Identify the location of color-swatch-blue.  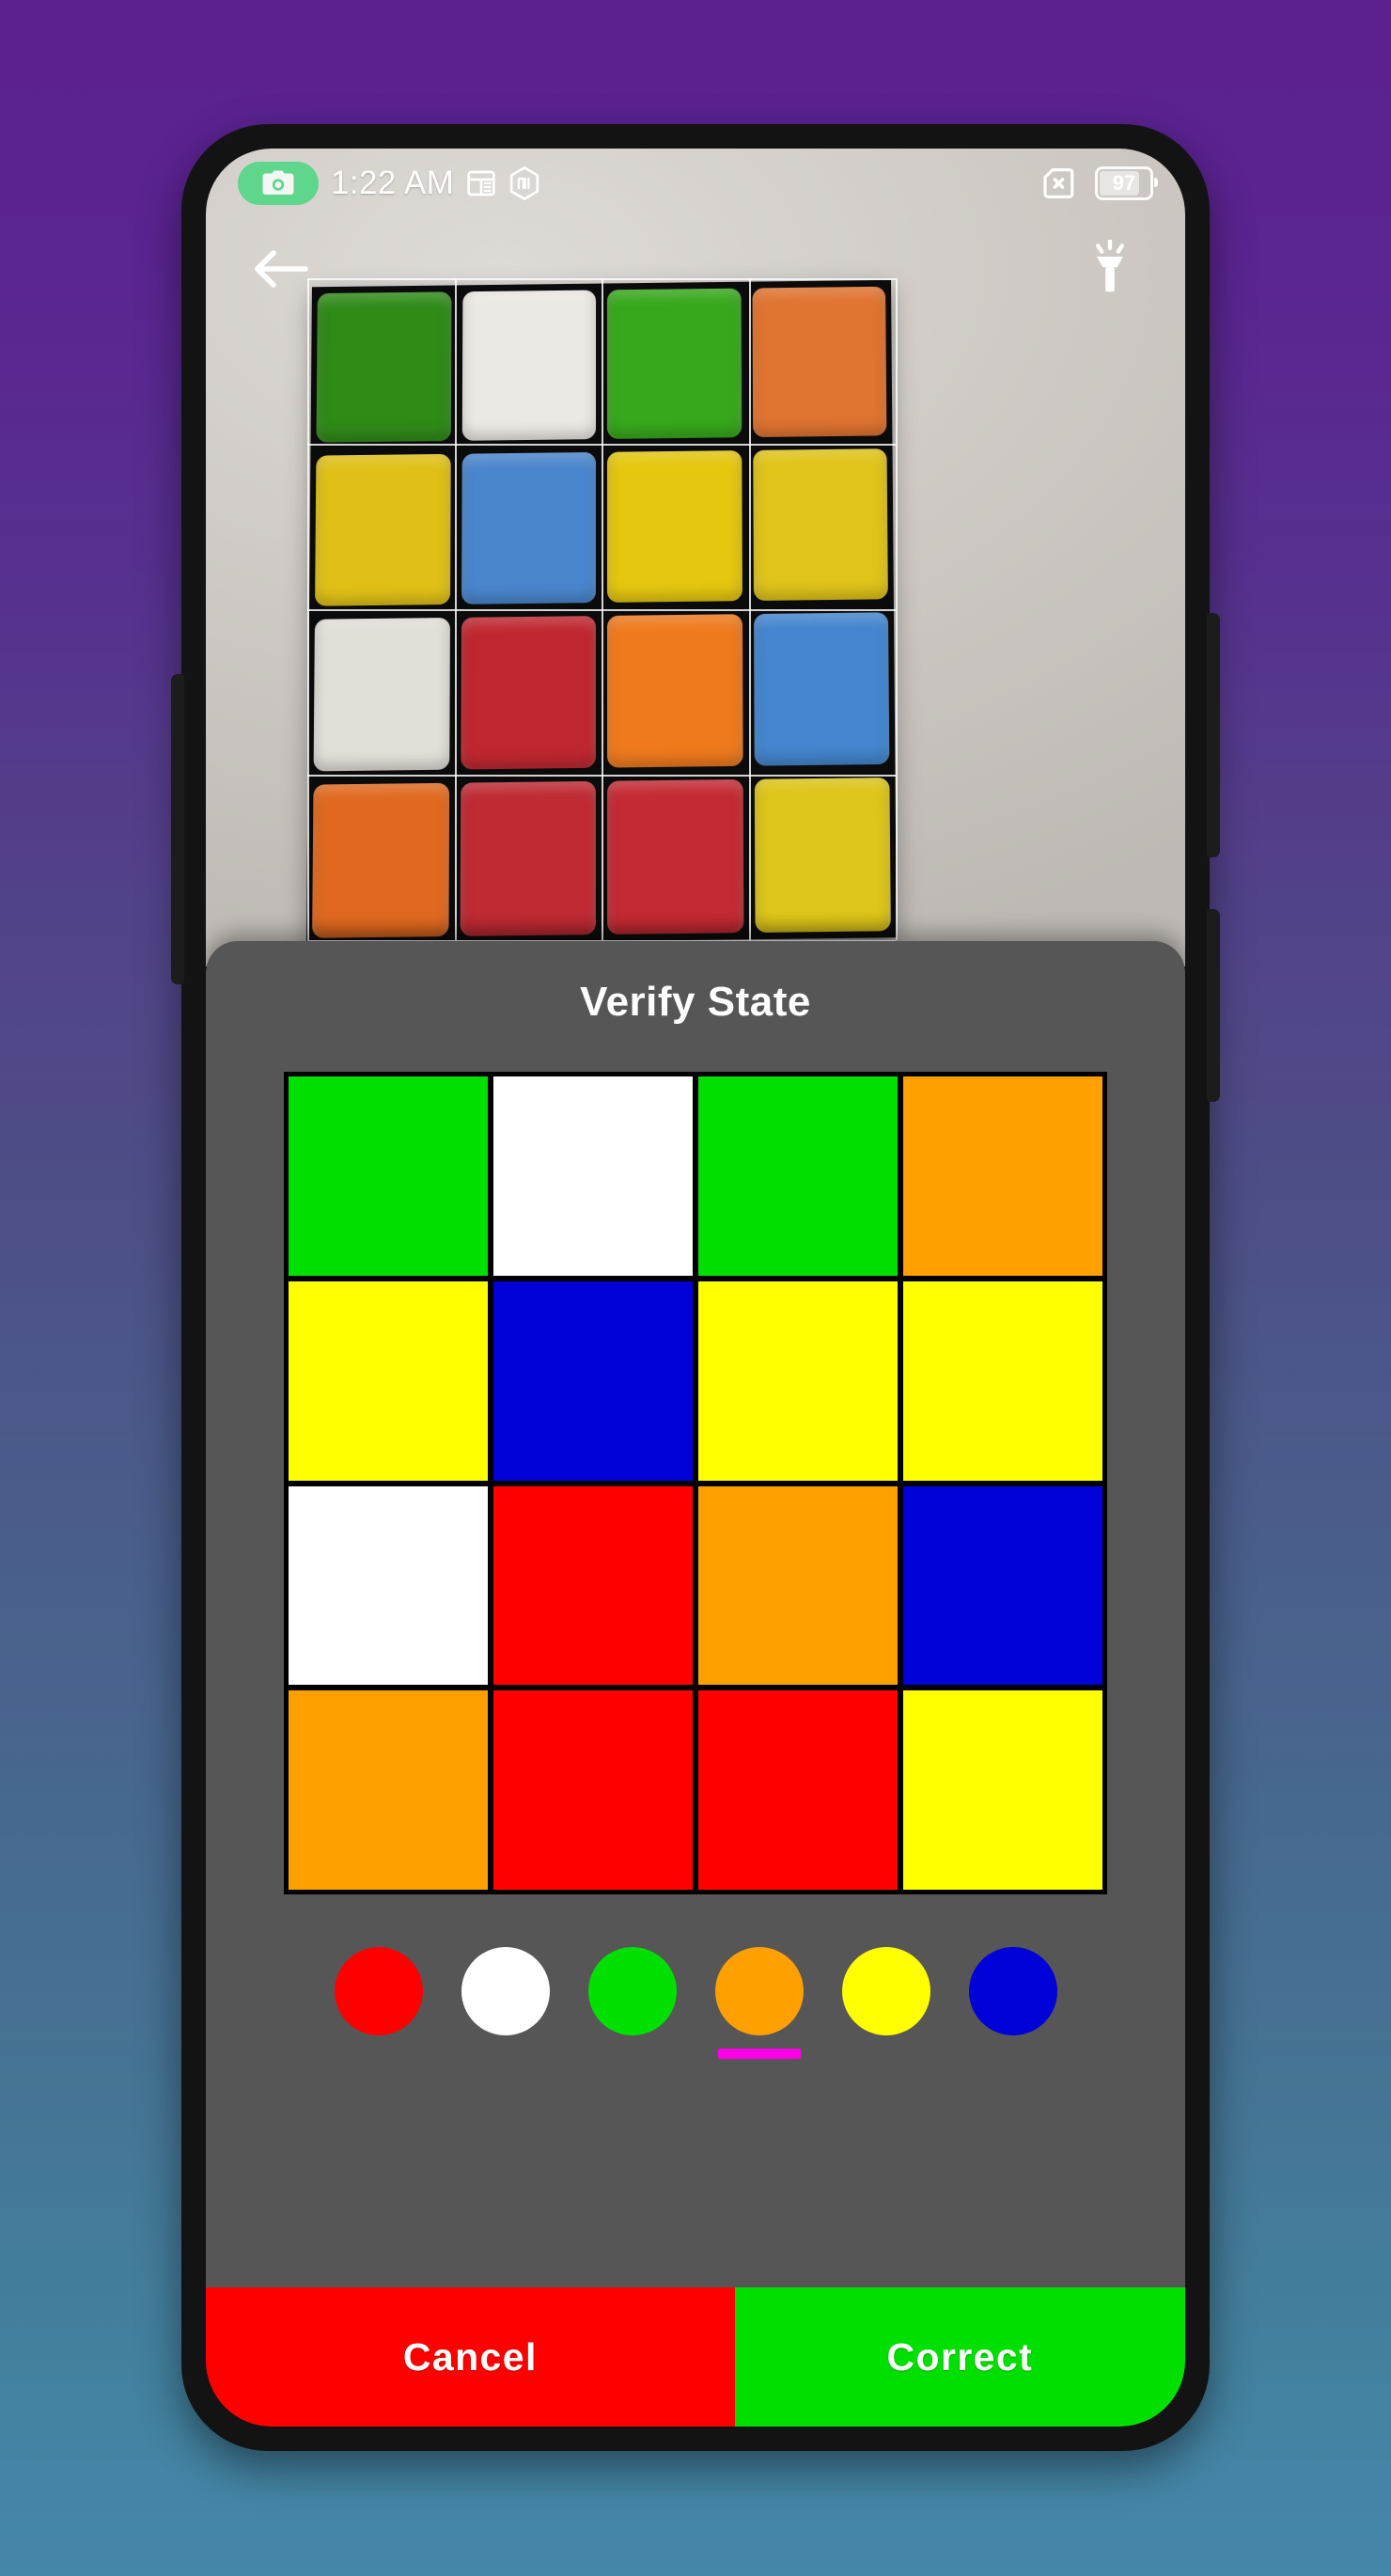
(1013, 2003).